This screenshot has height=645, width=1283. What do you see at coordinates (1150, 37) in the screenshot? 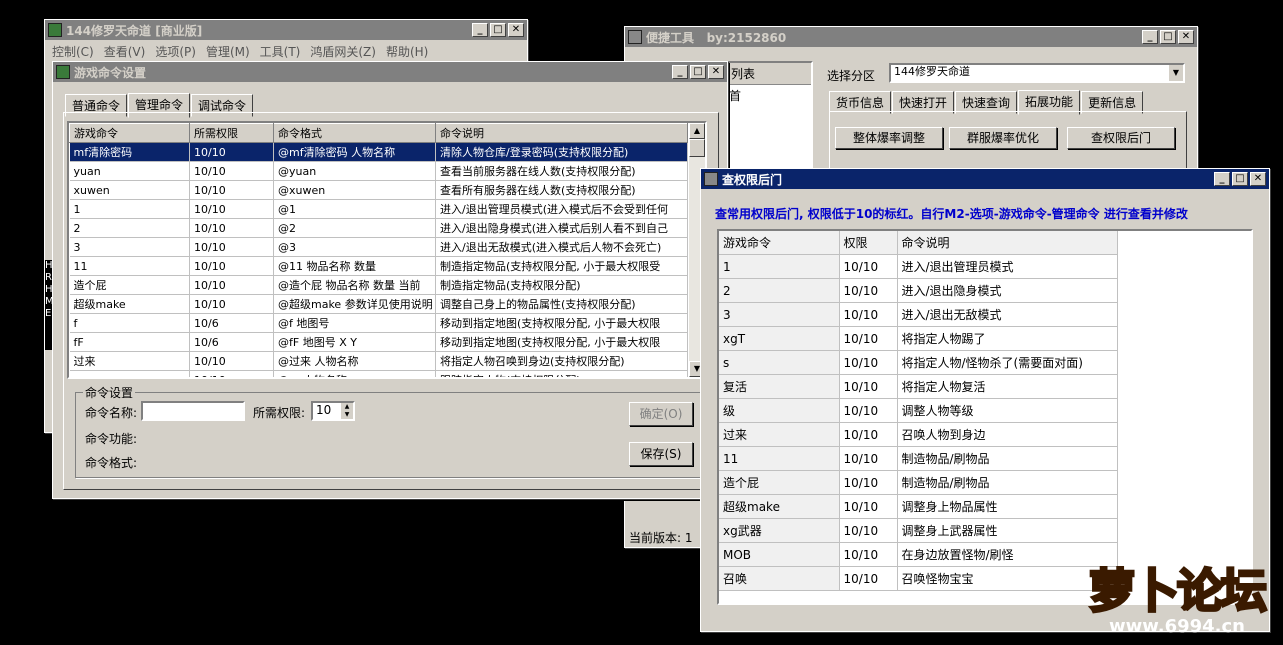
I see `tools-minimize-button: _` at bounding box center [1150, 37].